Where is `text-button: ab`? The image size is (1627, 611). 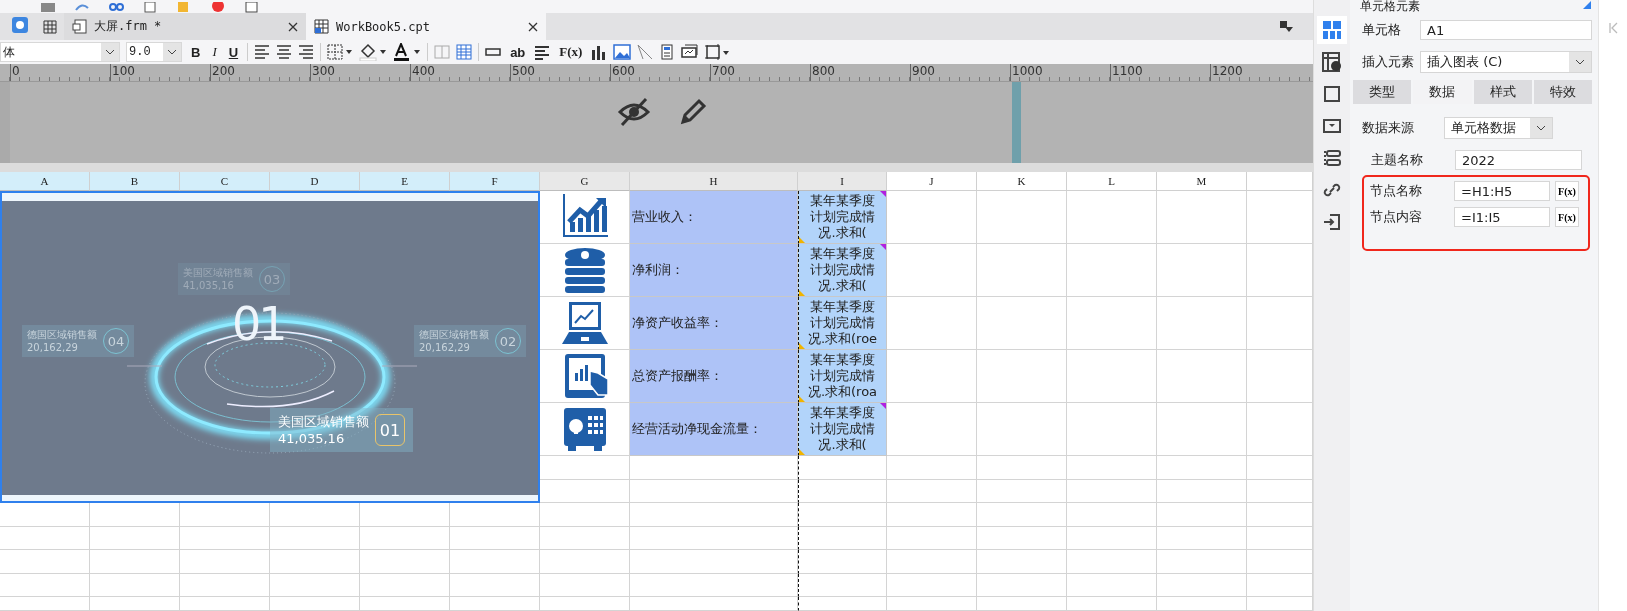 text-button: ab is located at coordinates (518, 52).